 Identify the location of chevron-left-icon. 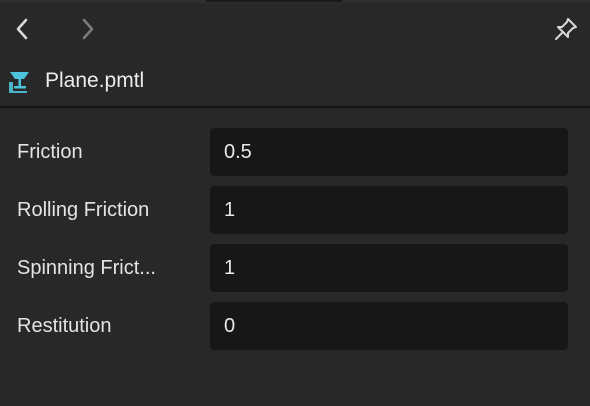
(22, 29).